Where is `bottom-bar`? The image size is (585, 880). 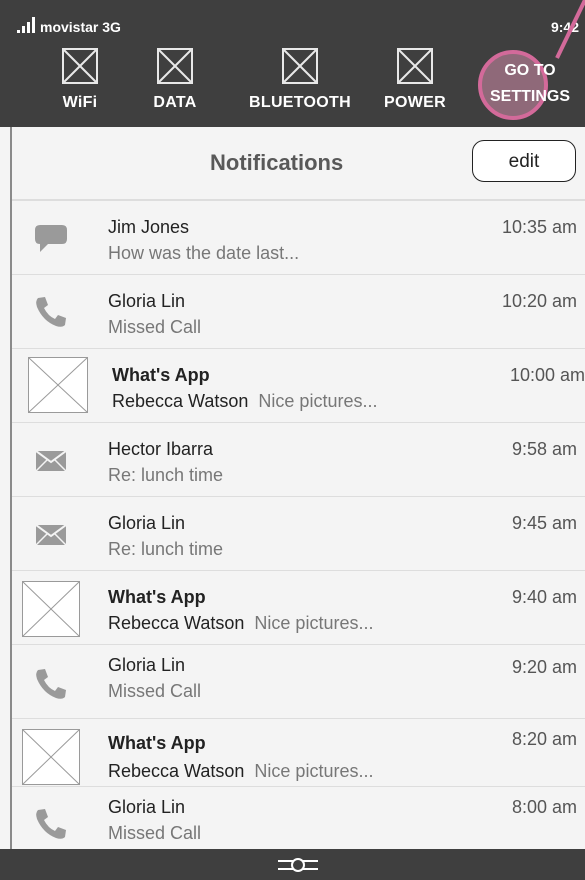 bottom-bar is located at coordinates (292, 864).